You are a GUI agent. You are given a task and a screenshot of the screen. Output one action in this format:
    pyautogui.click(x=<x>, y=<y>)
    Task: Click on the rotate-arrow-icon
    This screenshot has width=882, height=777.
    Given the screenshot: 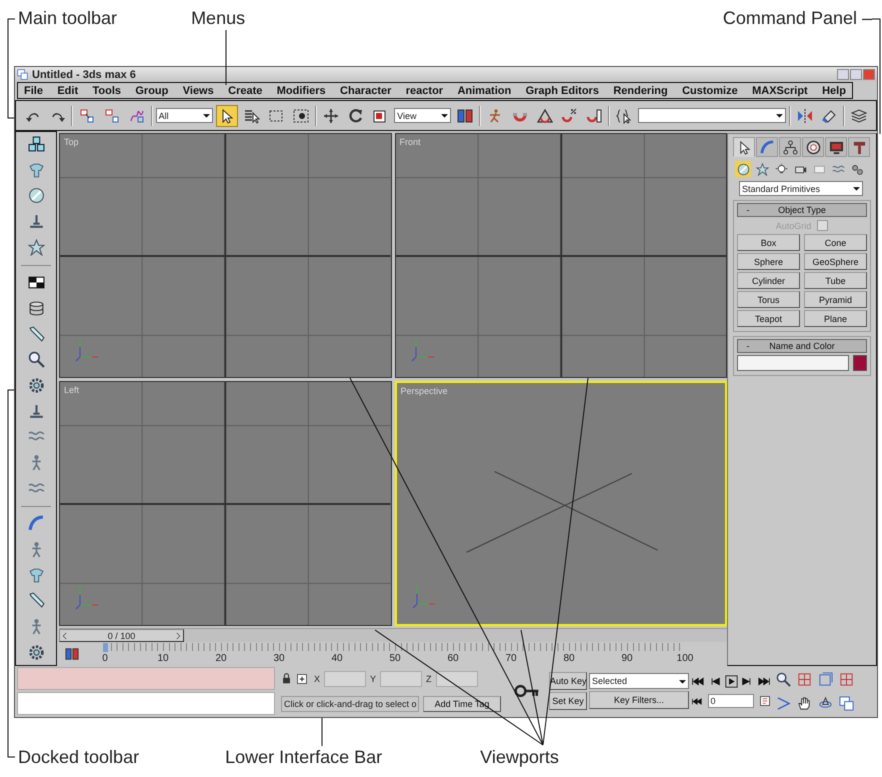 What is the action you would take?
    pyautogui.click(x=356, y=116)
    